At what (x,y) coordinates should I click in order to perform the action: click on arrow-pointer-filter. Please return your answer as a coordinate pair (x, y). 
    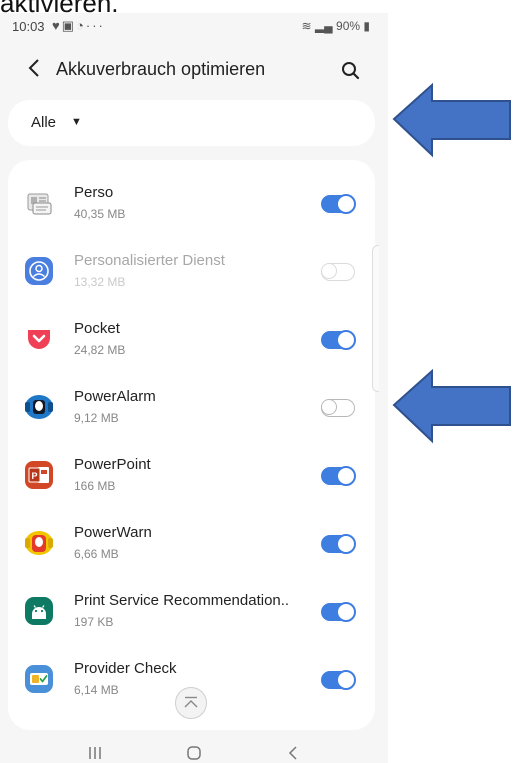
    Looking at the image, I should click on (451, 120).